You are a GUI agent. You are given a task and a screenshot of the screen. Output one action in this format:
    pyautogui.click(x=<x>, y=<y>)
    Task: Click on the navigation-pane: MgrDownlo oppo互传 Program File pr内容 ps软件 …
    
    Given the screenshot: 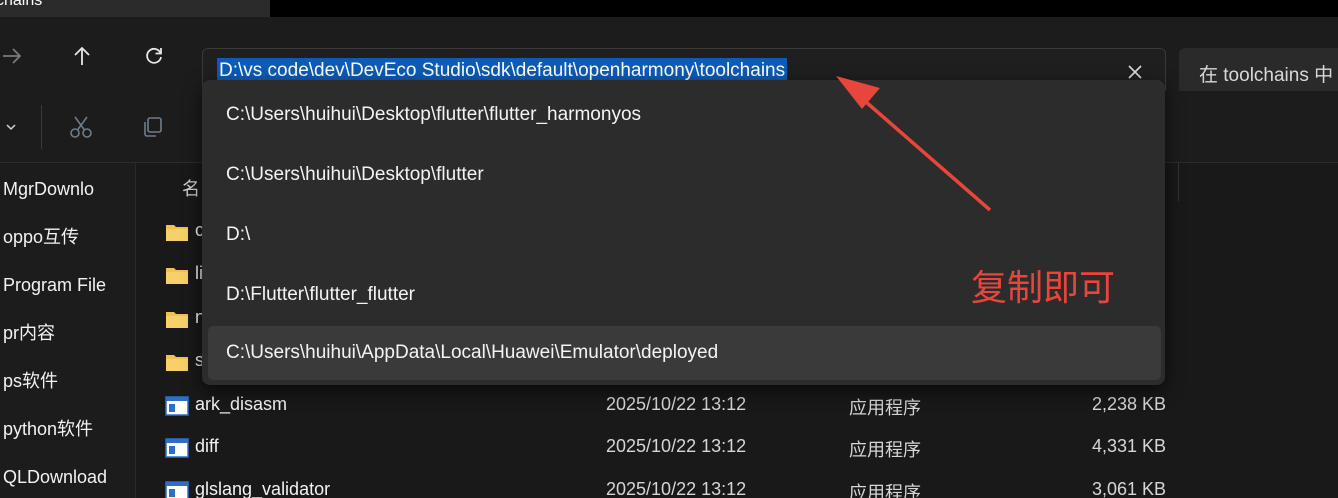 What is the action you would take?
    pyautogui.click(x=68, y=330)
    